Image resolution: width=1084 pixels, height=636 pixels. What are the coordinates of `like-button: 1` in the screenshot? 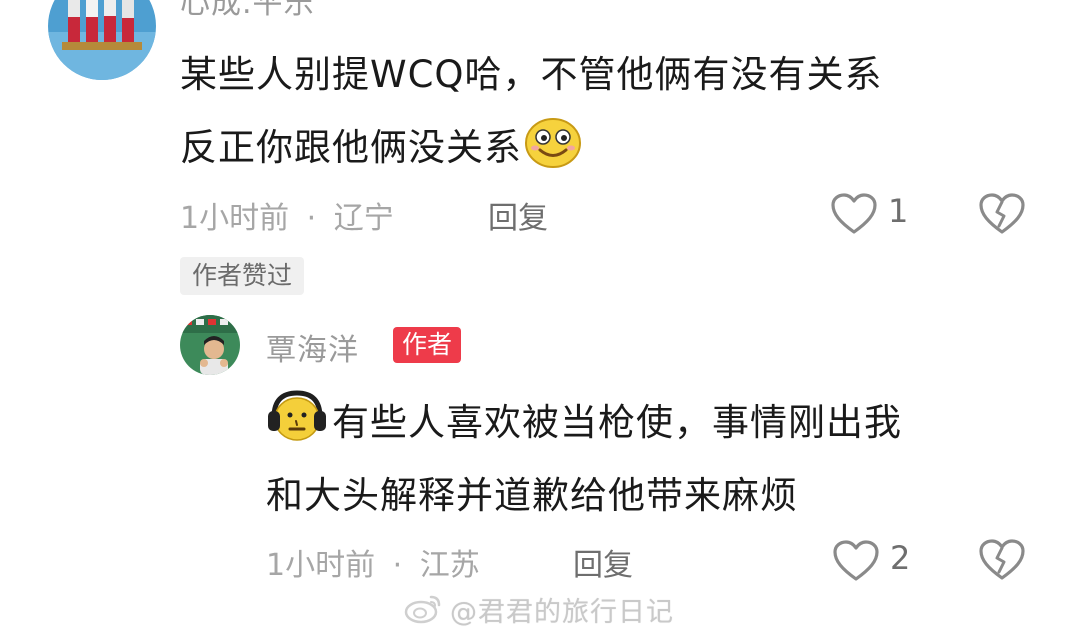 It's located at (873, 214).